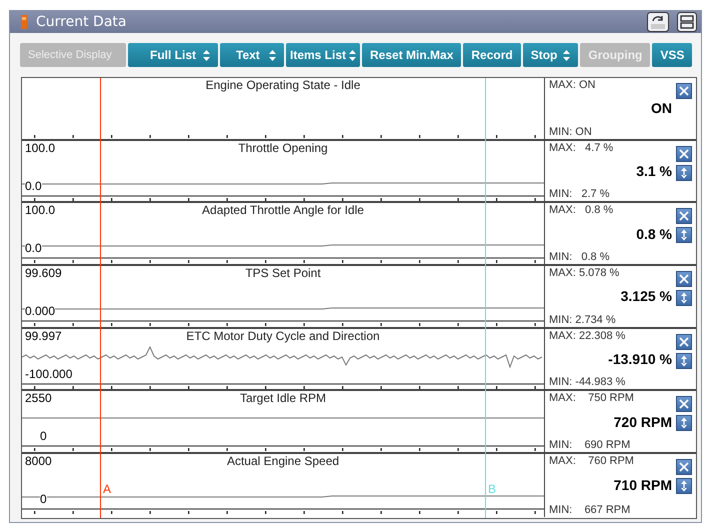 This screenshot has height=532, width=713. What do you see at coordinates (646, 296) in the screenshot?
I see `current-value: 3.125 %` at bounding box center [646, 296].